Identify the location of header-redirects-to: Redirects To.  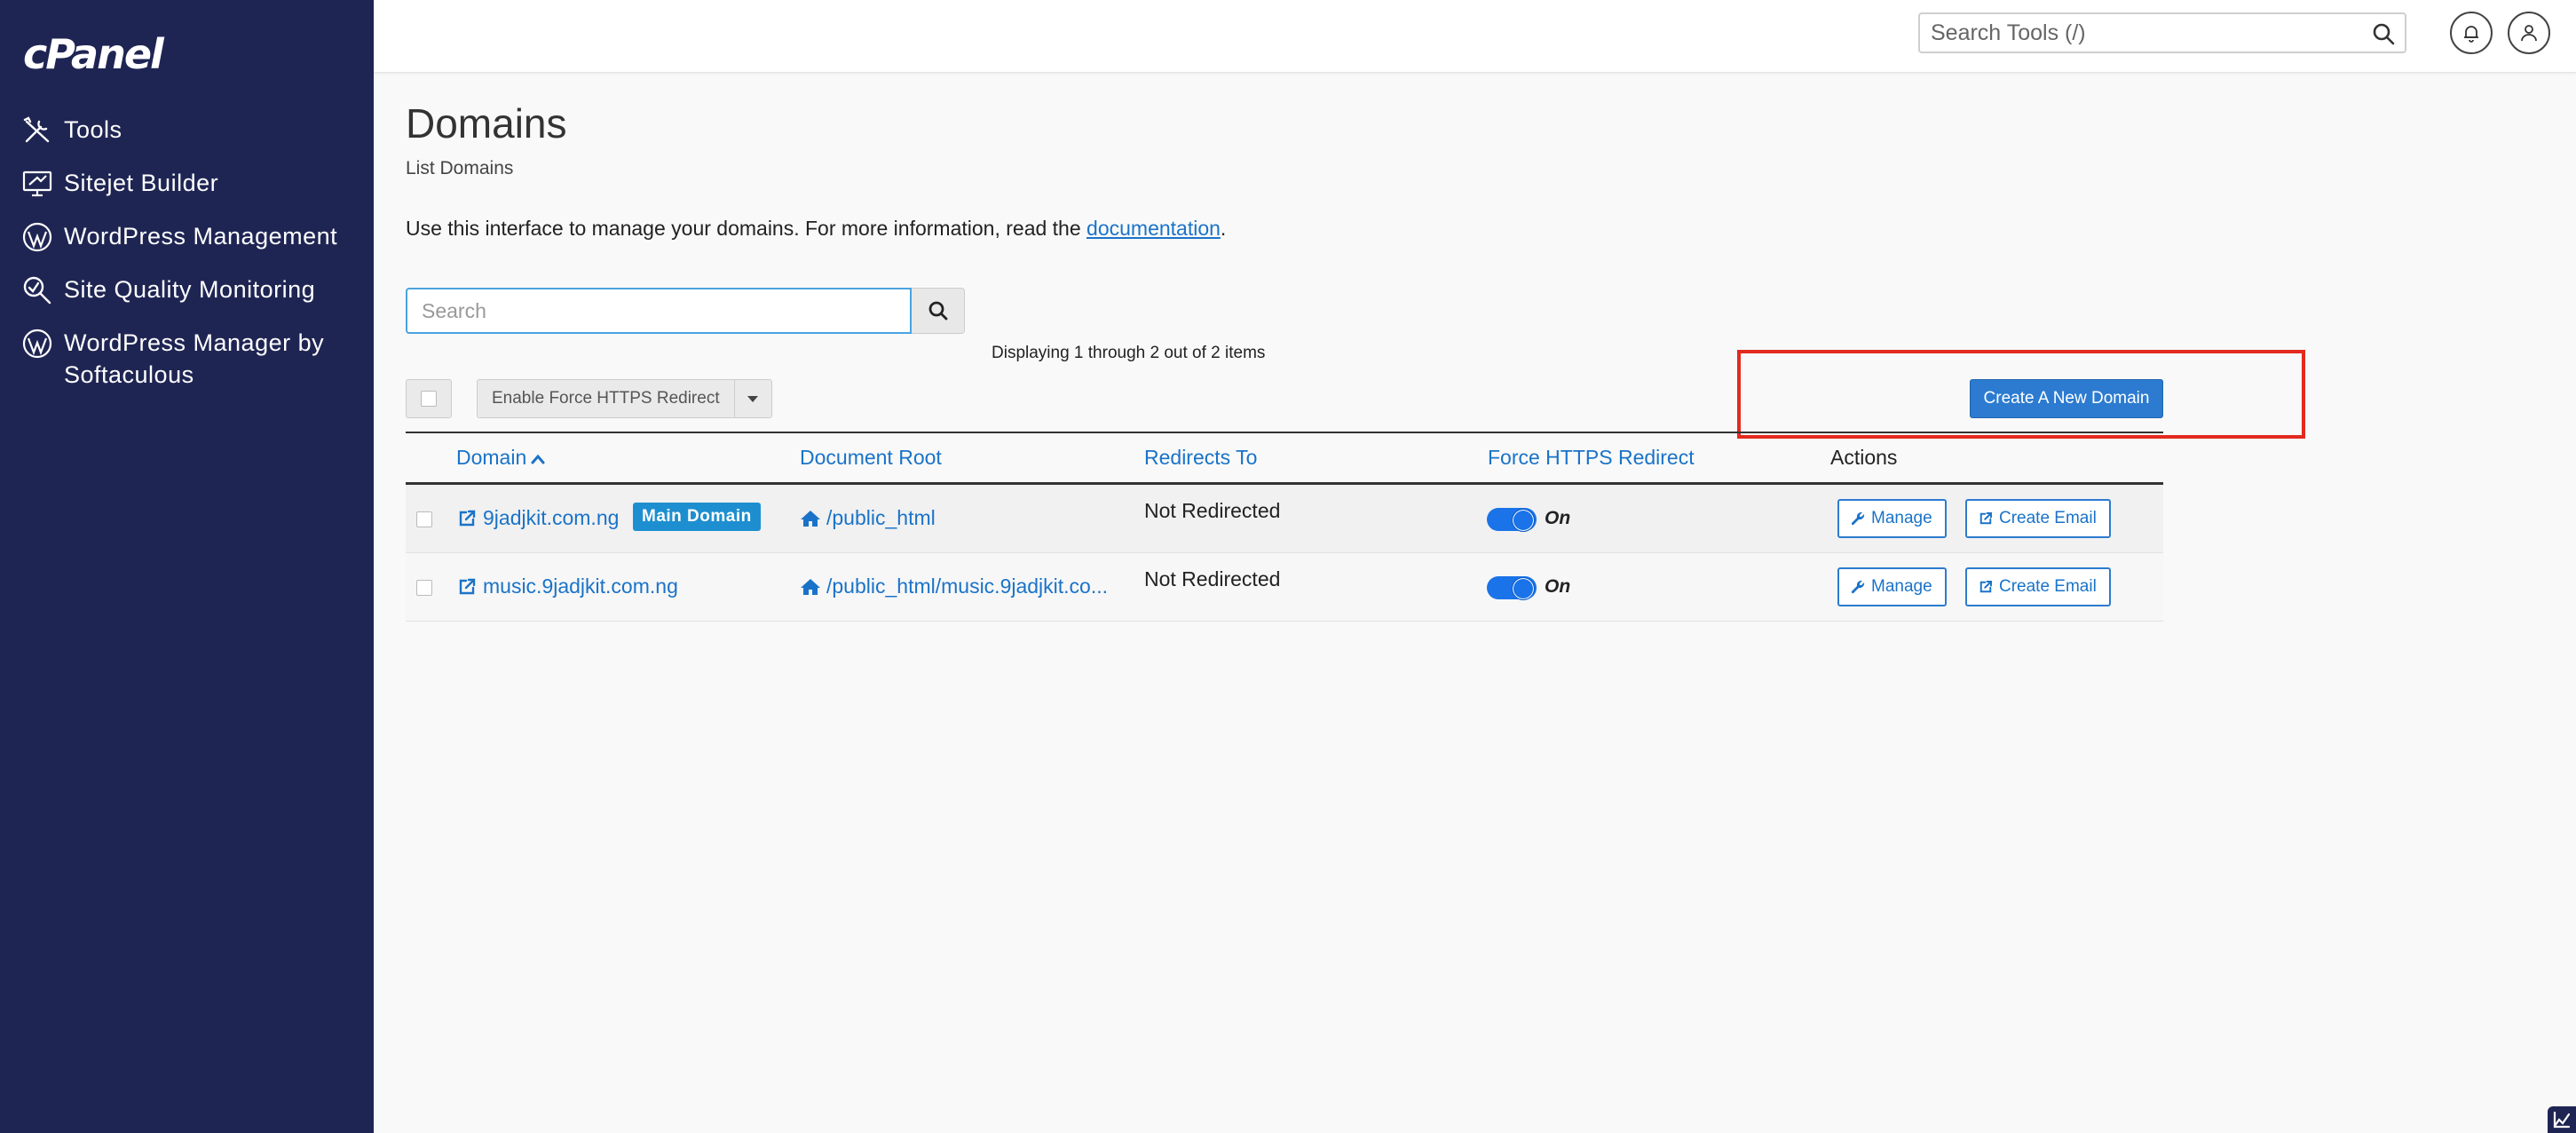
(1200, 458).